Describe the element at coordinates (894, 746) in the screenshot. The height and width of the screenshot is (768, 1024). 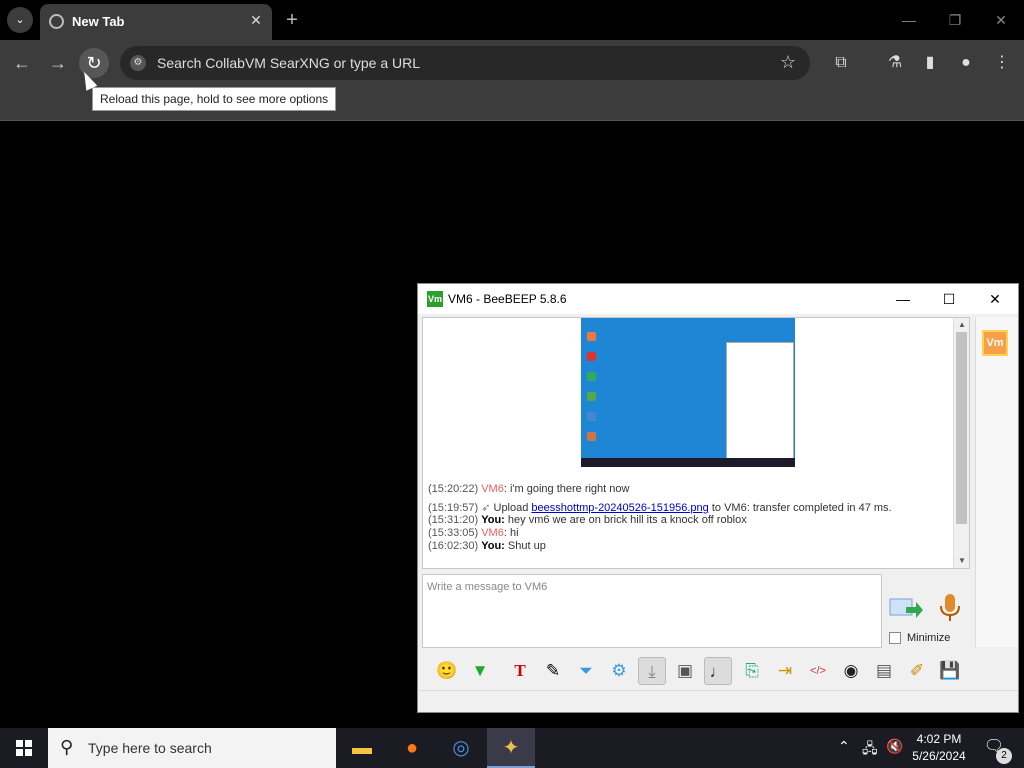
I see `volume-muted-icon: 🔇` at that location.